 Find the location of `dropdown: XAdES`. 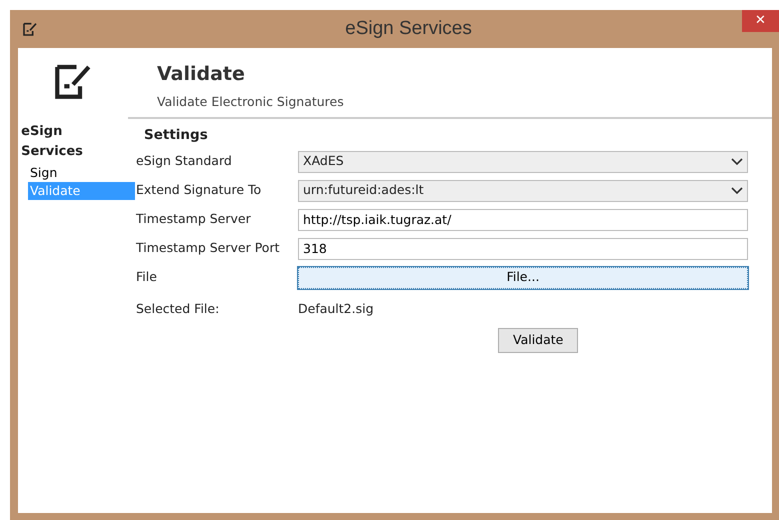

dropdown: XAdES is located at coordinates (523, 161).